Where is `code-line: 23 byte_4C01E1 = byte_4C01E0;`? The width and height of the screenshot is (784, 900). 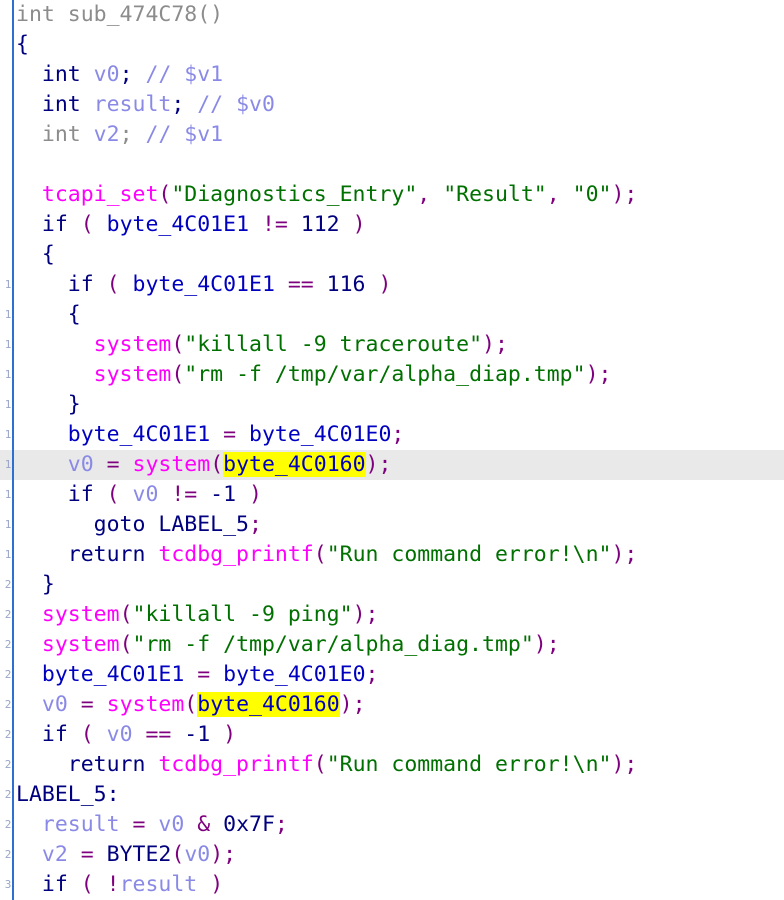 code-line: 23 byte_4C01E1 = byte_4C01E0; is located at coordinates (392, 675).